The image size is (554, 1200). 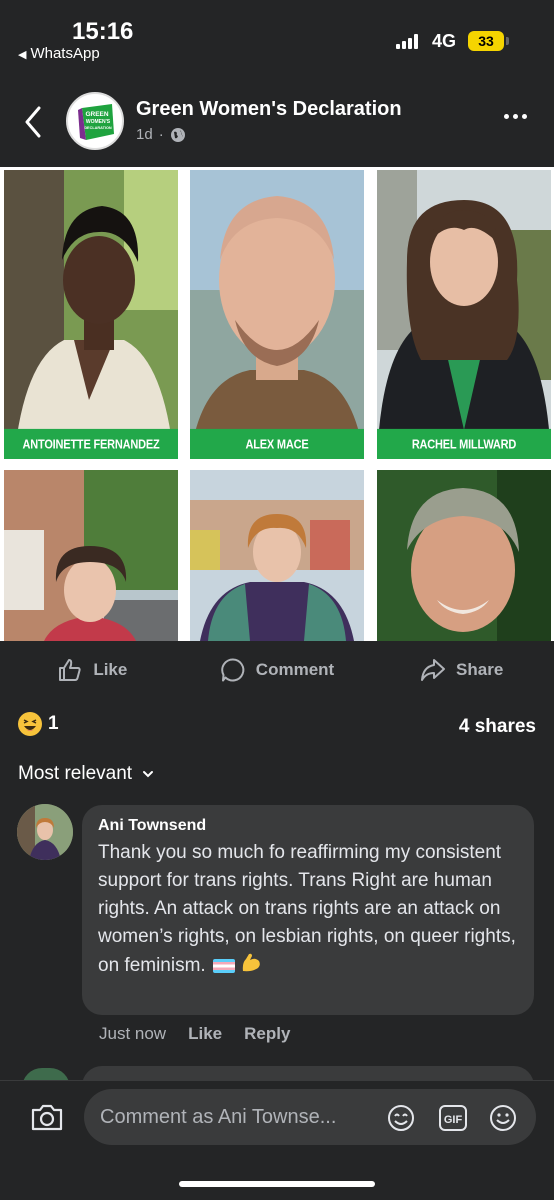 What do you see at coordinates (515, 116) in the screenshot?
I see `more-options-icon` at bounding box center [515, 116].